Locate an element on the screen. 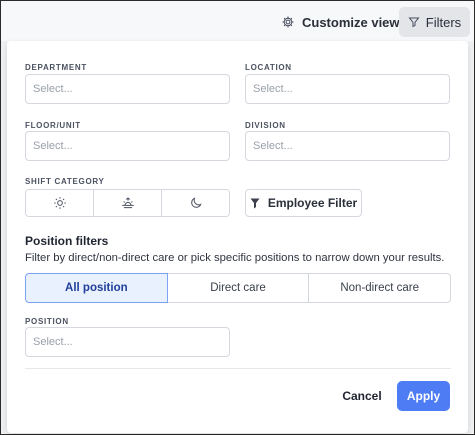 The image size is (475, 435). direct-care-option: Direct care is located at coordinates (238, 288).